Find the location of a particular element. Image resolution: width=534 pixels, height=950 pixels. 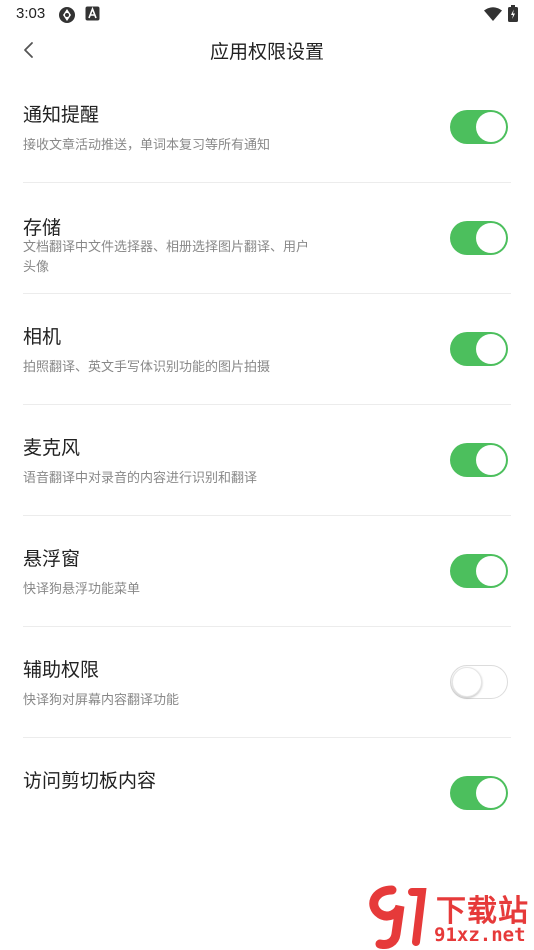

watermark-url: 91xz.net is located at coordinates (480, 935).